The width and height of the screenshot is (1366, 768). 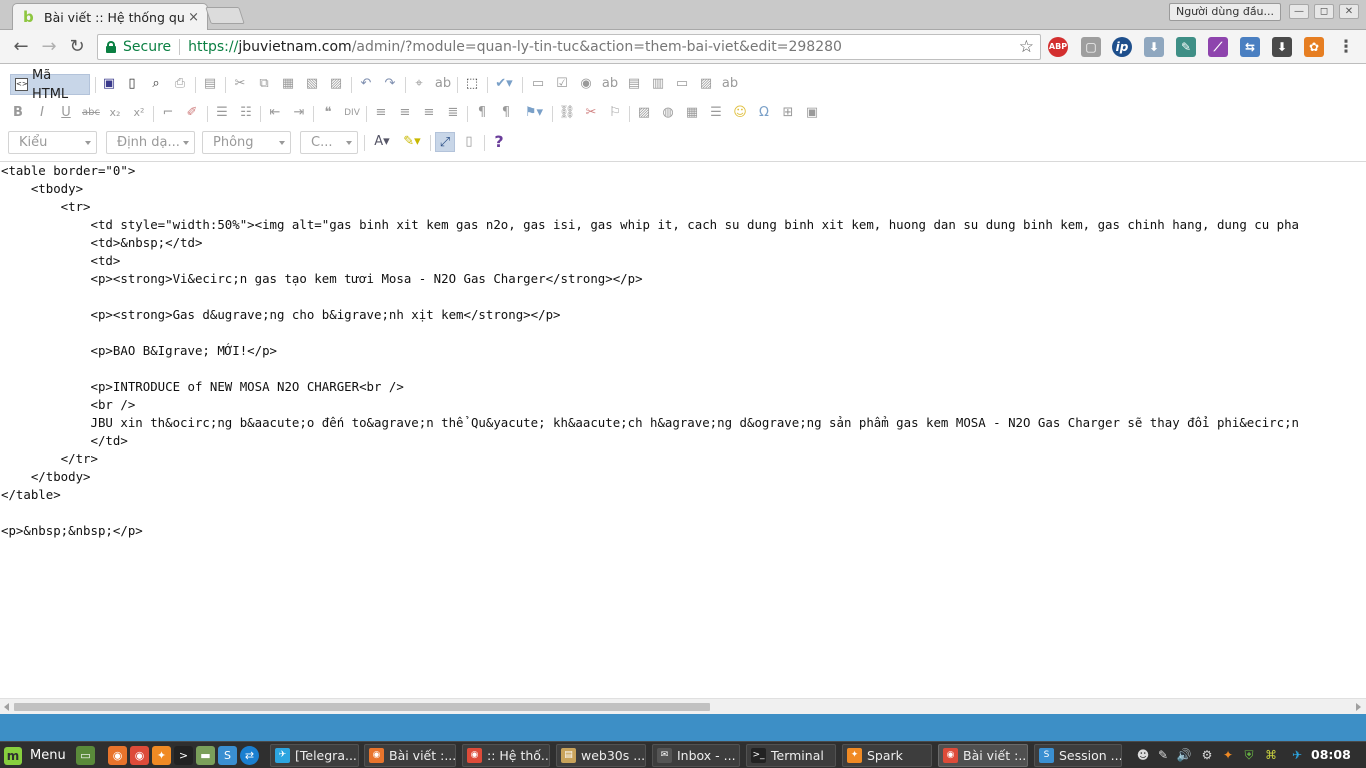 What do you see at coordinates (443, 84) in the screenshot?
I see `replace-icon: ab` at bounding box center [443, 84].